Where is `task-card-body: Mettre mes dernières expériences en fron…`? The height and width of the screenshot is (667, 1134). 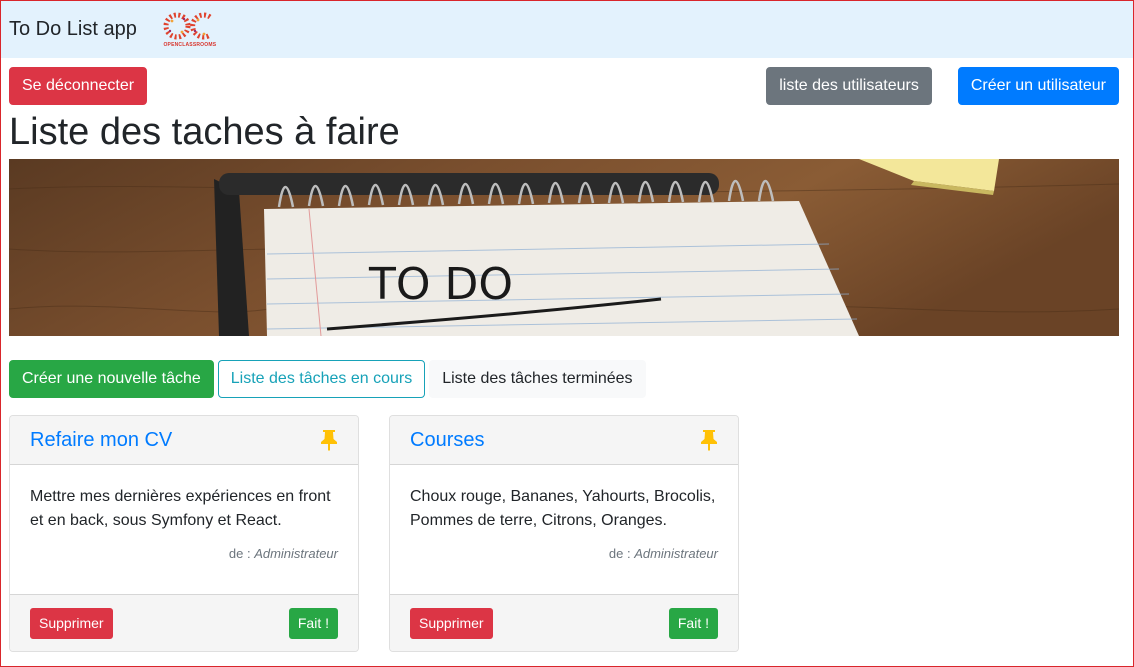 task-card-body: Mettre mes dernières expériences en fron… is located at coordinates (184, 529).